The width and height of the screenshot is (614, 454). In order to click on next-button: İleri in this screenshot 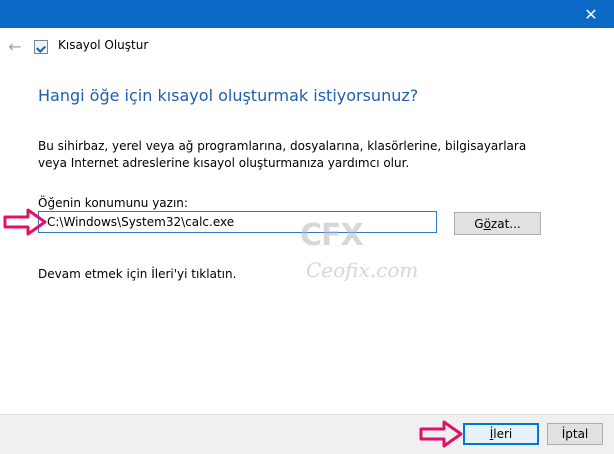, I will do `click(501, 434)`.